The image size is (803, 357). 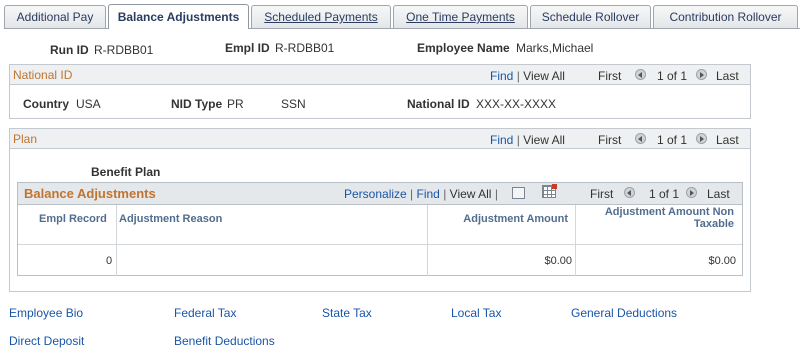 What do you see at coordinates (380, 139) in the screenshot?
I see `plan-header: Plan Find | View All First 1 of 1 Last` at bounding box center [380, 139].